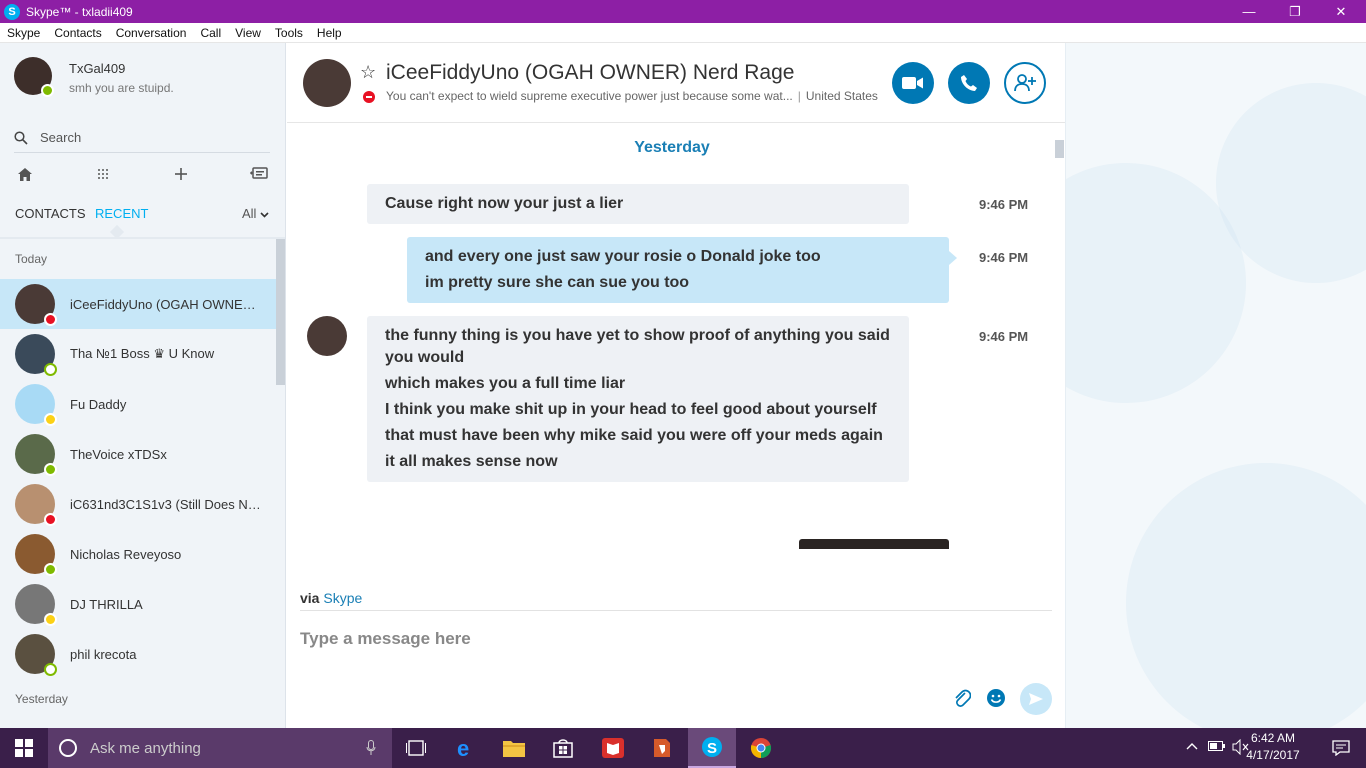  I want to click on conversation-avatar, so click(327, 83).